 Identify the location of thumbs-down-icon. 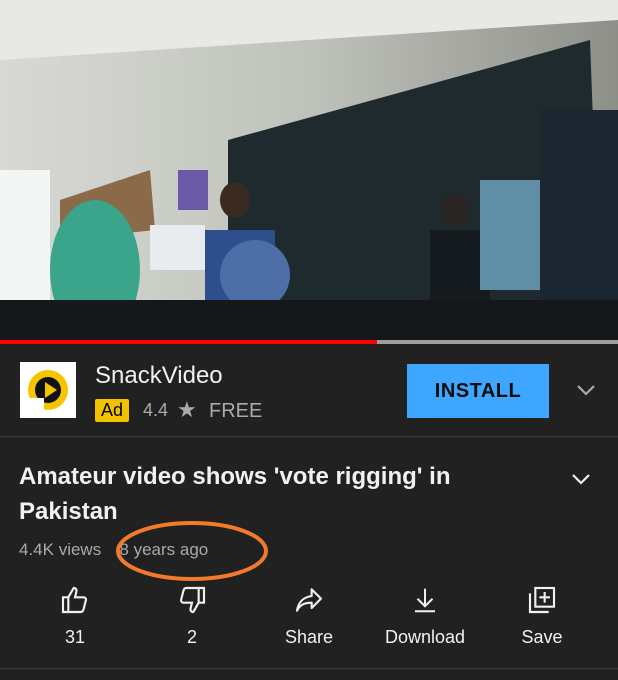
(192, 600).